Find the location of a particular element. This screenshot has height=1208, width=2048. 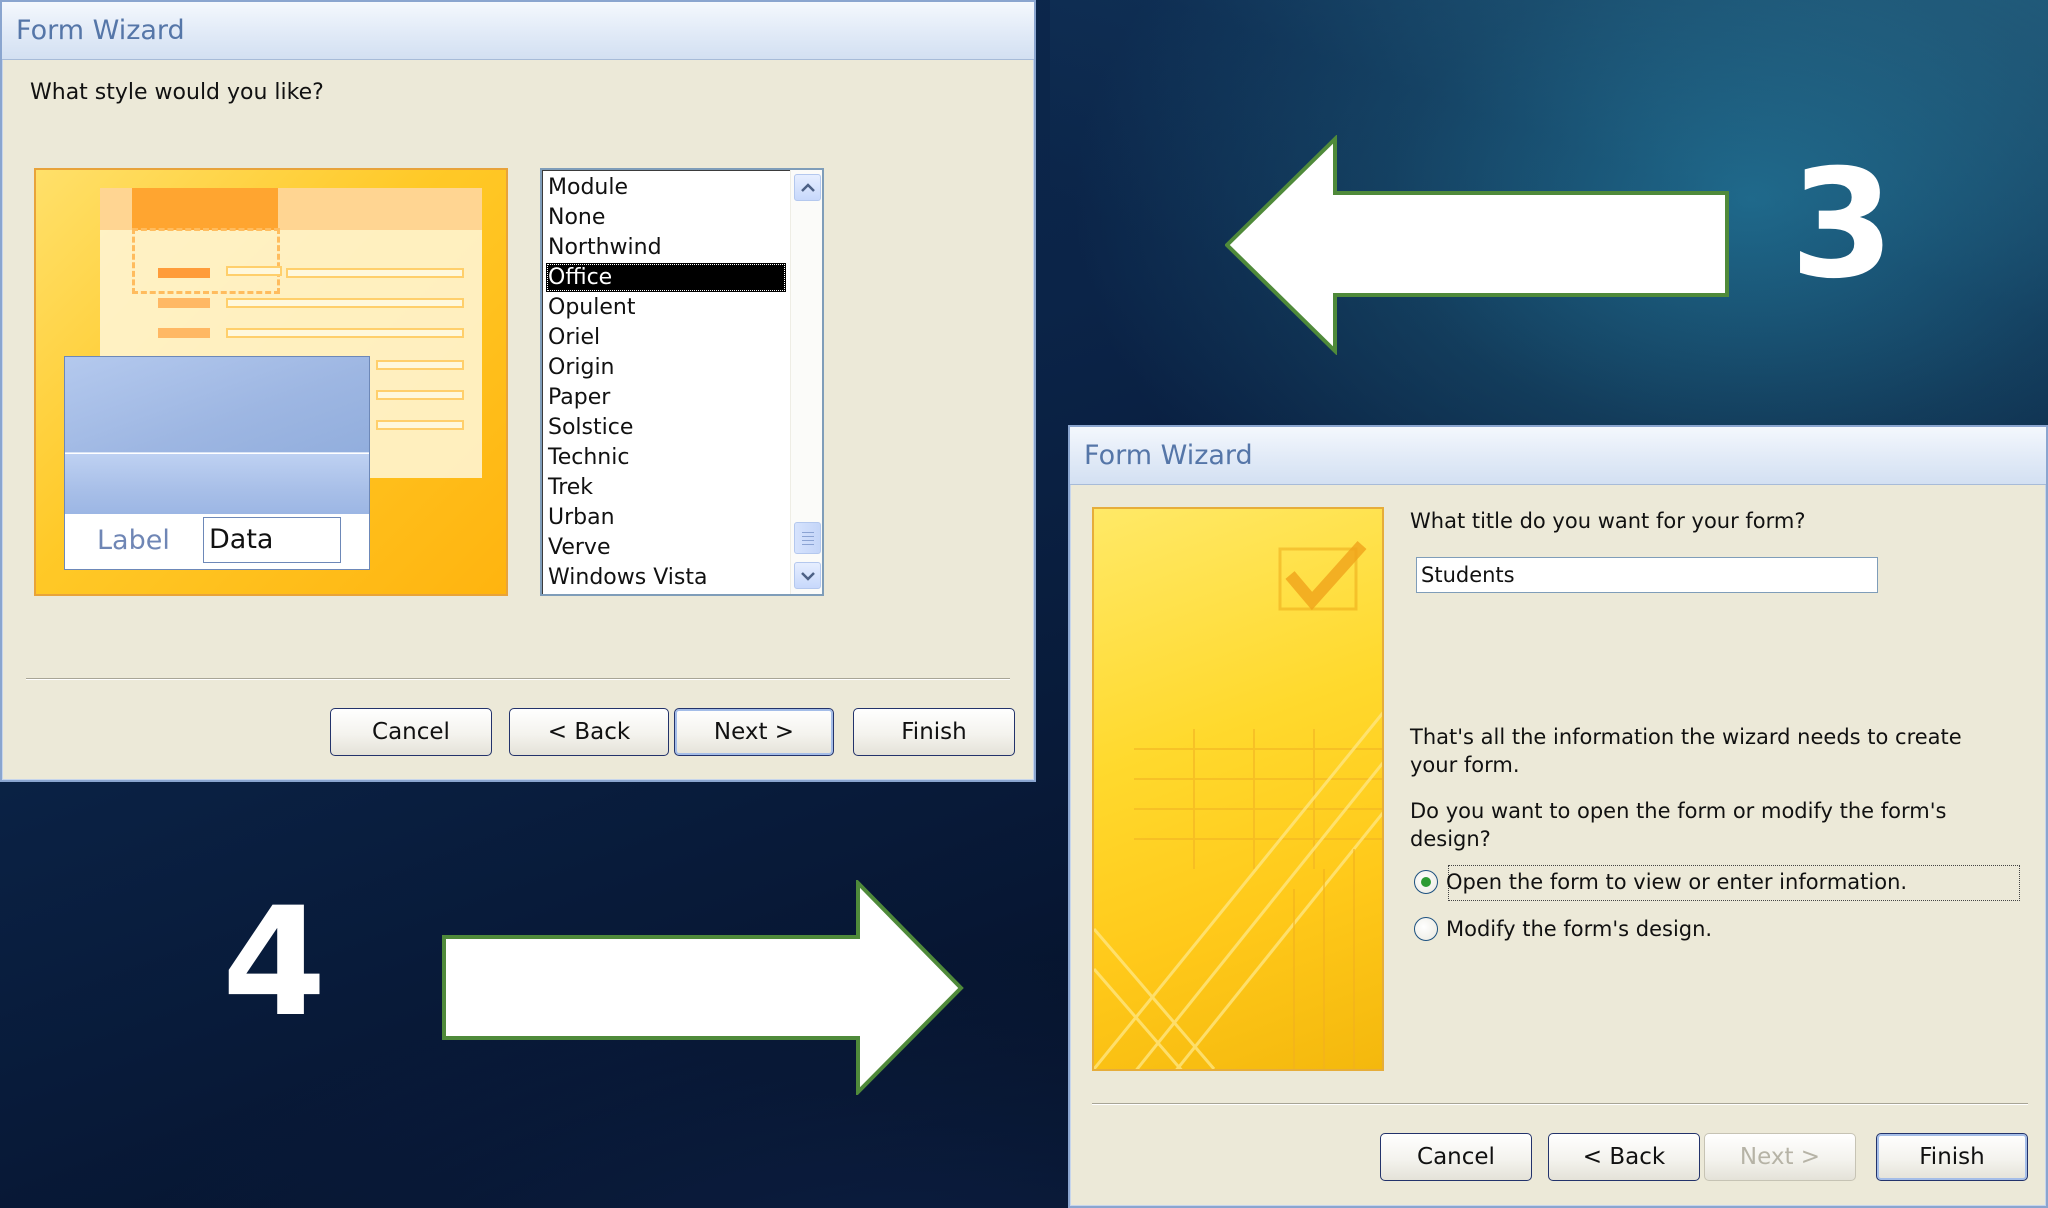

next-button: Next > is located at coordinates (754, 732).